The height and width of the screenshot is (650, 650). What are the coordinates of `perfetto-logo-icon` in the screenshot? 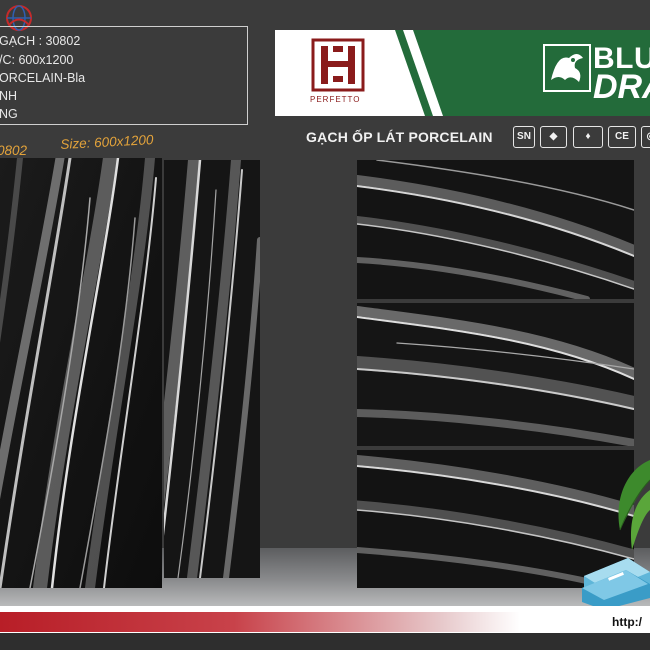 It's located at (338, 65).